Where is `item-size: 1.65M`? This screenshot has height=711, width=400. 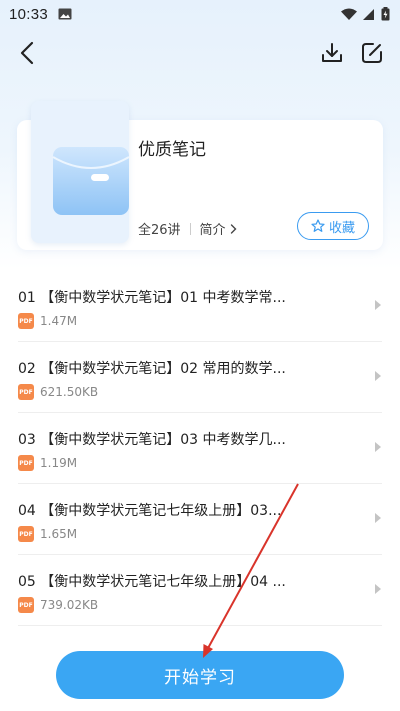
item-size: 1.65M is located at coordinates (59, 534).